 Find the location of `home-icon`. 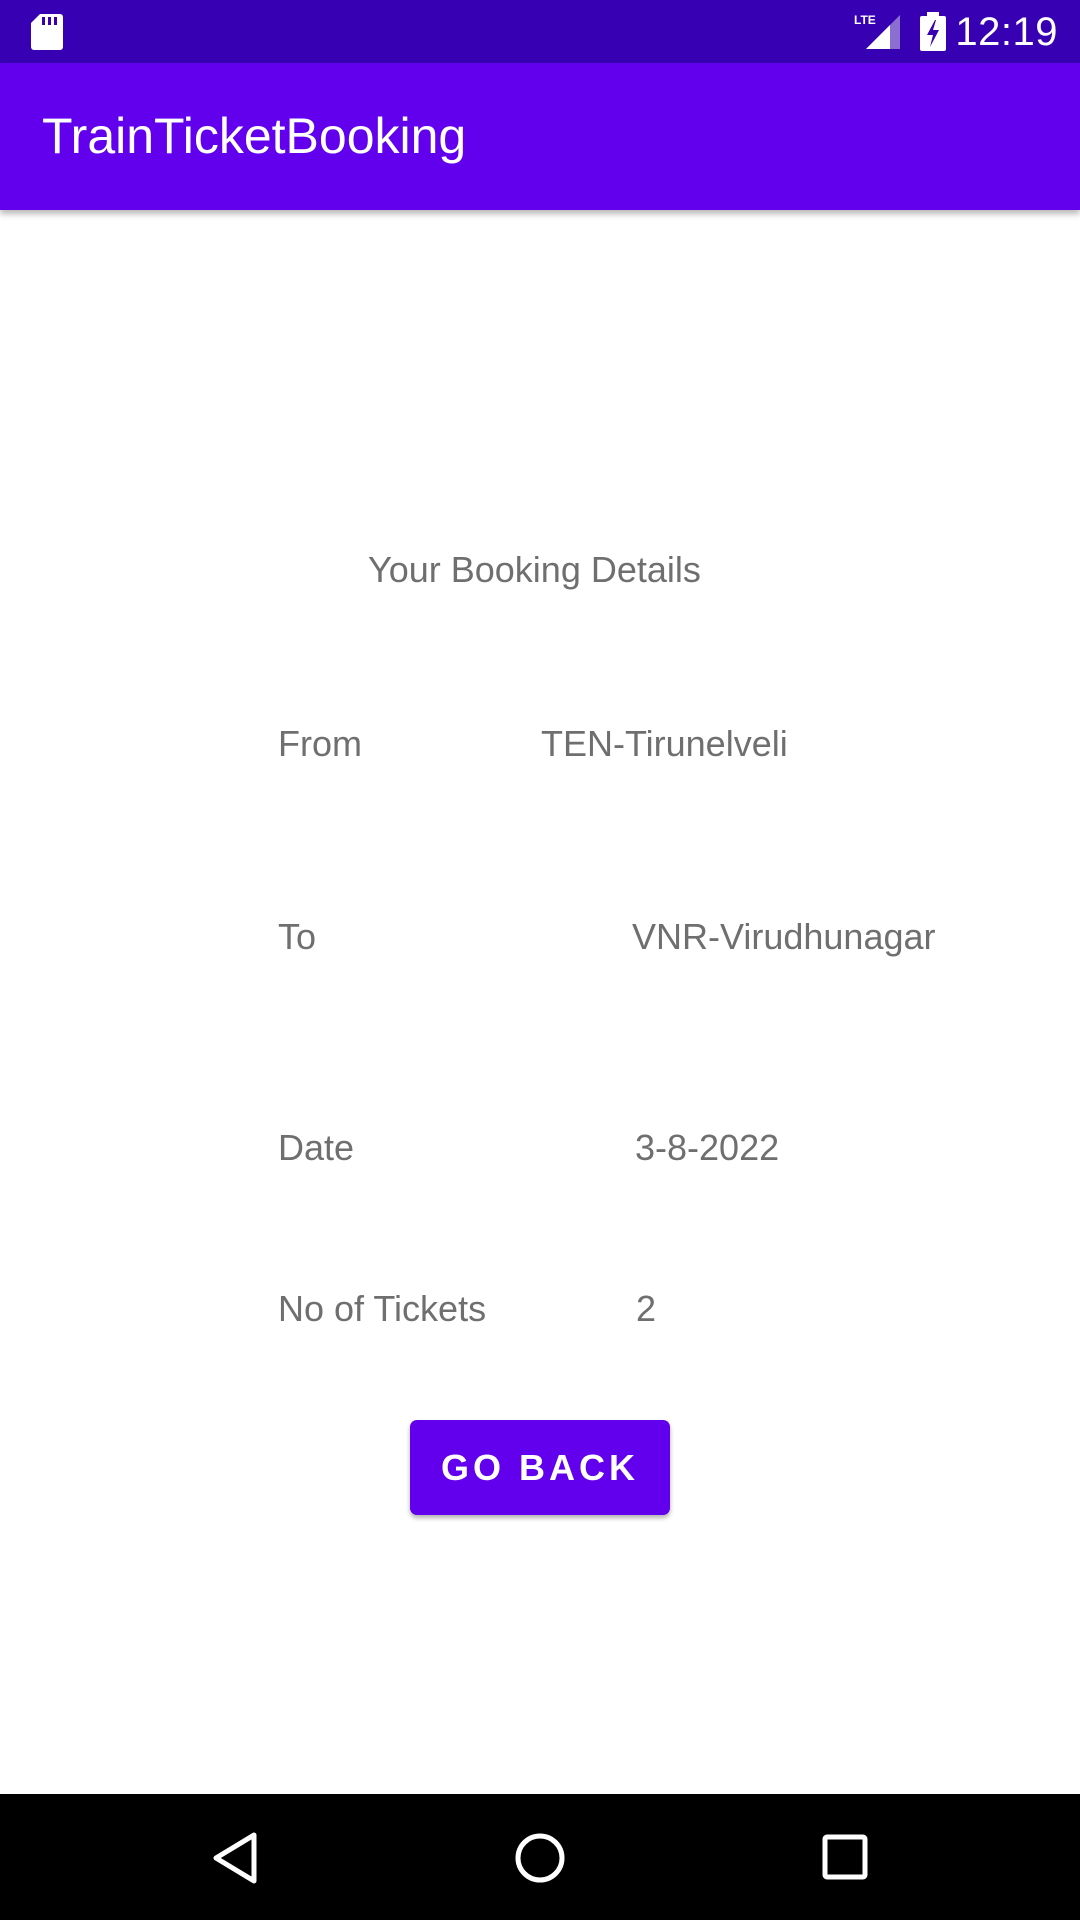

home-icon is located at coordinates (540, 1858).